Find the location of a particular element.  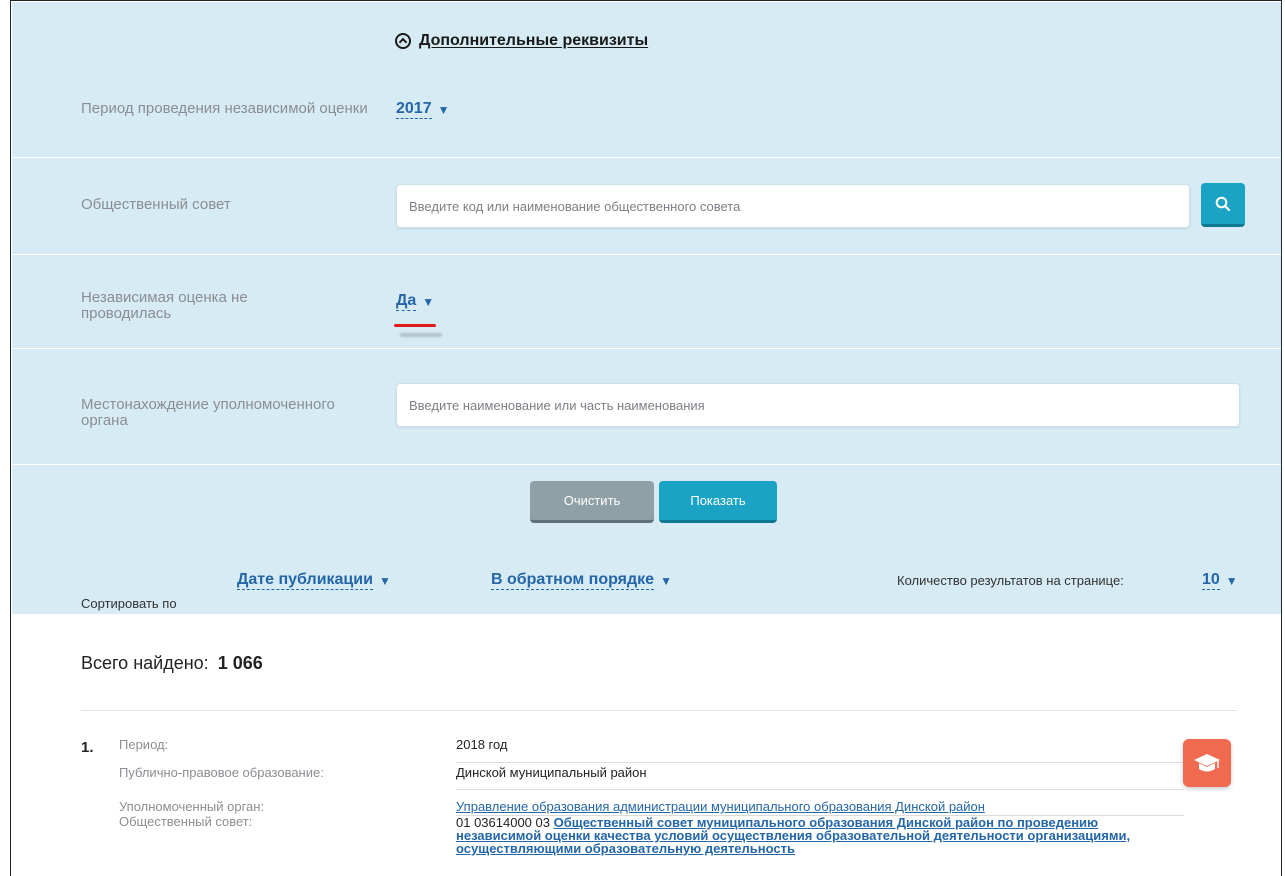

search-icon is located at coordinates (1223, 203).